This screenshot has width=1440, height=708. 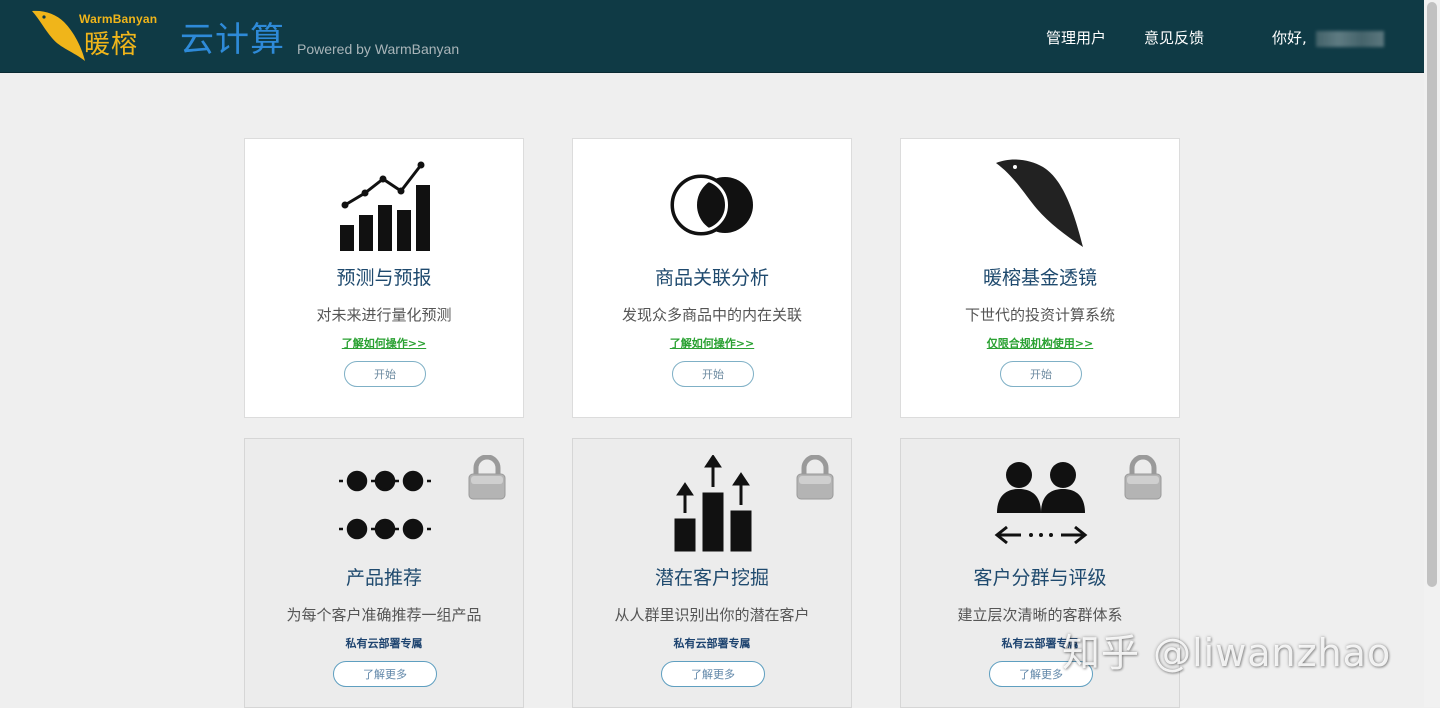 What do you see at coordinates (1041, 503) in the screenshot?
I see `user-groups-icon` at bounding box center [1041, 503].